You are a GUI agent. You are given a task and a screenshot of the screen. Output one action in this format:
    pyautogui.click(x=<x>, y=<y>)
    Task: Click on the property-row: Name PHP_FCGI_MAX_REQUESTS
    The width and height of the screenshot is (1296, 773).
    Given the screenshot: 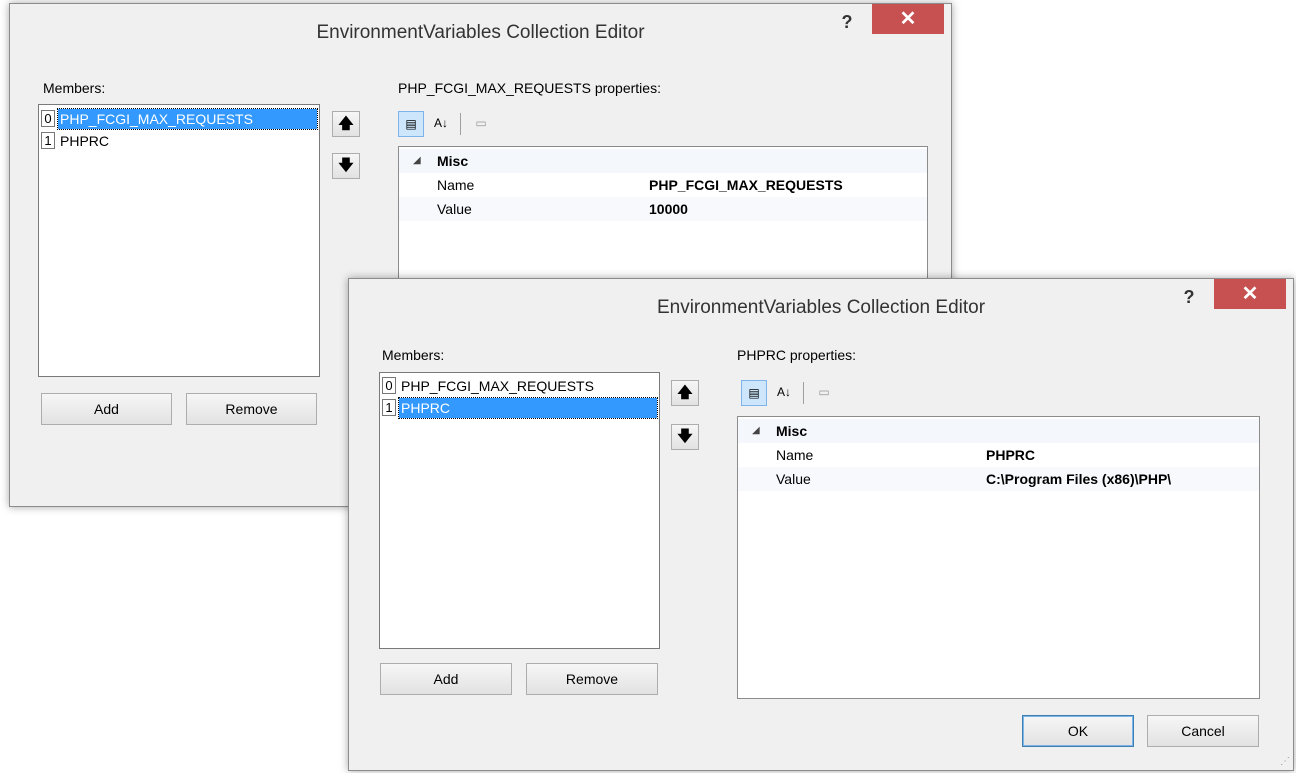 What is the action you would take?
    pyautogui.click(x=663, y=185)
    